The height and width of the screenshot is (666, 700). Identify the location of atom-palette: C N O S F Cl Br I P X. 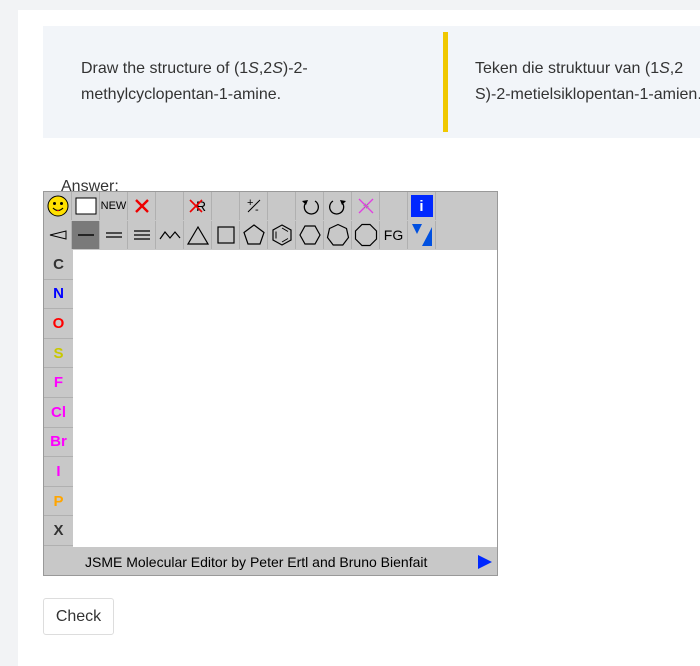
(58, 398).